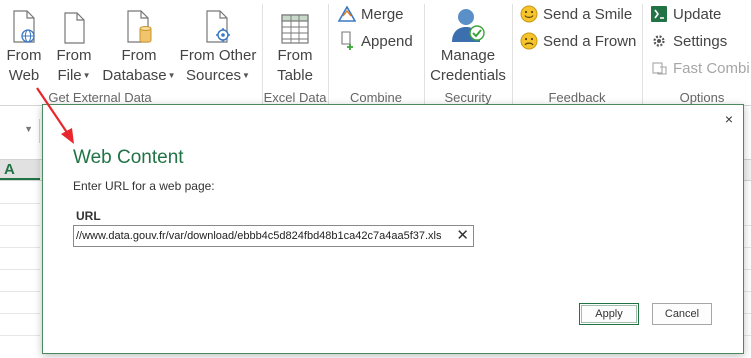 The height and width of the screenshot is (358, 751). What do you see at coordinates (218, 55) in the screenshot?
I see `from-other-sources-label-1: From Other` at bounding box center [218, 55].